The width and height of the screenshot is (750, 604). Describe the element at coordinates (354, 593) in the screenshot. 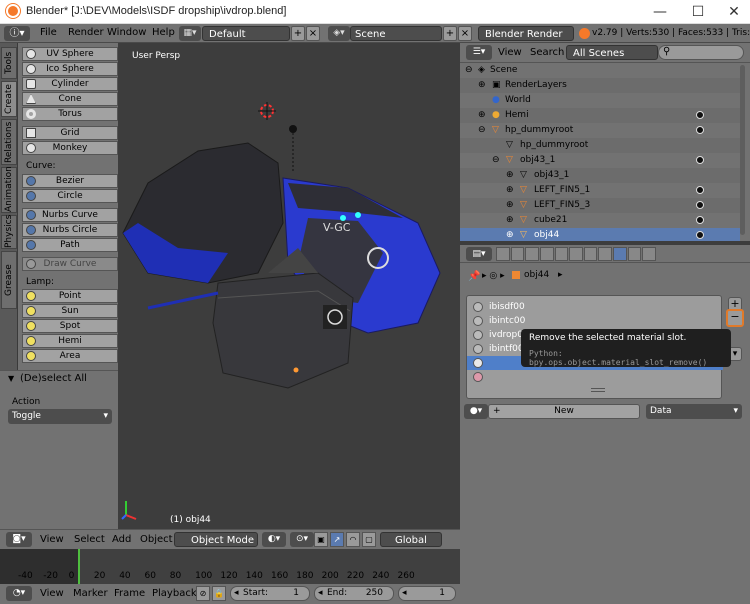

I see `end-frame-field: ◂ End: 250` at that location.